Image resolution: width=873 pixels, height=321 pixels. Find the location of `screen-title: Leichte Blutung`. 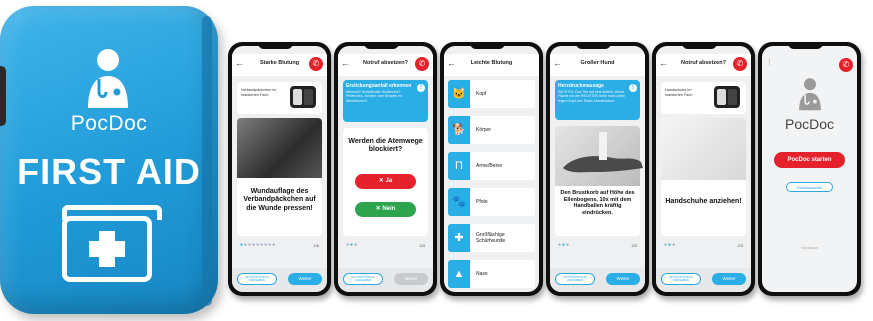

screen-title: Leichte Blutung is located at coordinates (491, 63).